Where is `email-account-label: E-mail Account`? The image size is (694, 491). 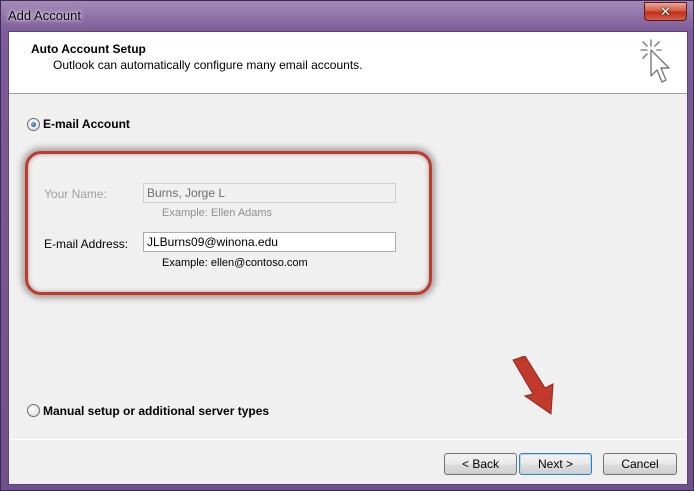 email-account-label: E-mail Account is located at coordinates (86, 124).